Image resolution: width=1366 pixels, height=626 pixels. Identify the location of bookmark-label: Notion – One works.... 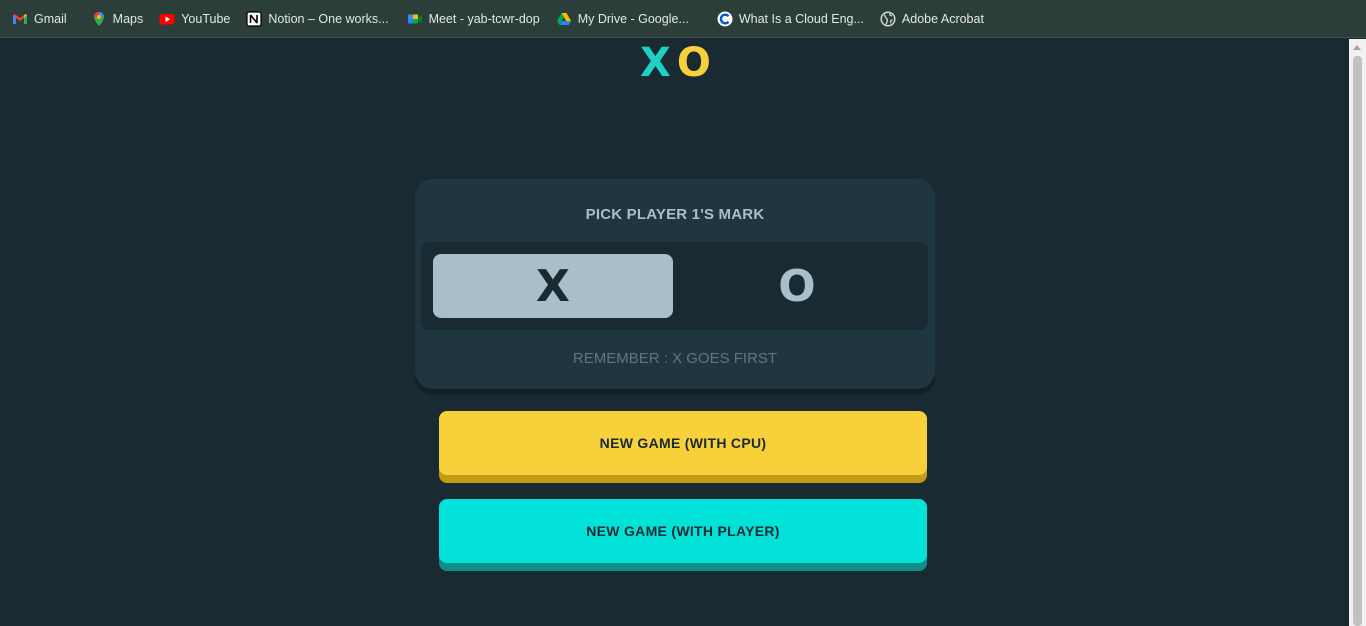
(328, 18).